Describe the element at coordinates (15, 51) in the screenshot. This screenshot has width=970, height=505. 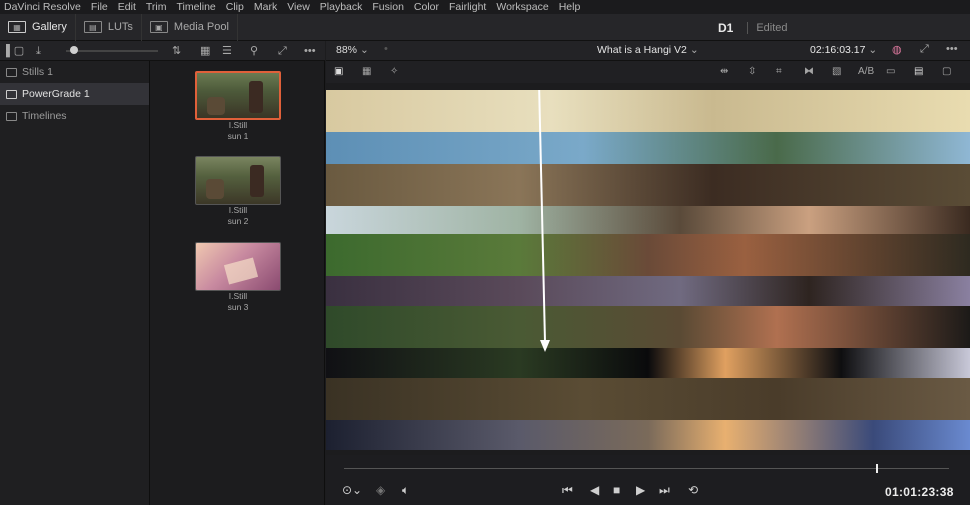
I see `panel-toggle-icon: ▌▢` at that location.